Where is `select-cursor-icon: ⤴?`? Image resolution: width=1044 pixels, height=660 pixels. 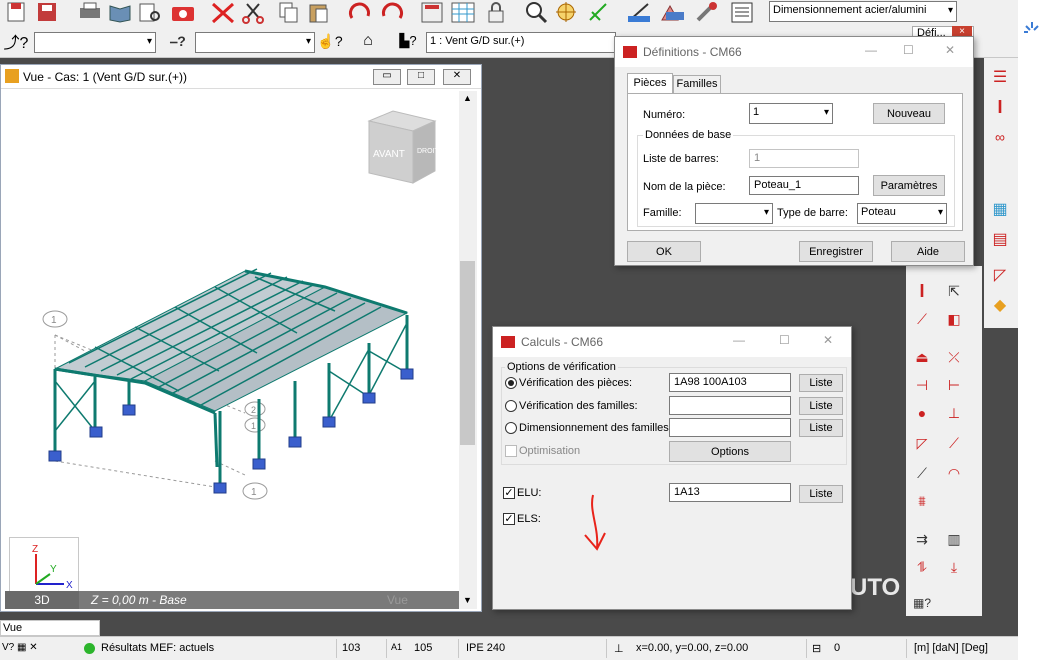 select-cursor-icon: ⤴? is located at coordinates (16, 41).